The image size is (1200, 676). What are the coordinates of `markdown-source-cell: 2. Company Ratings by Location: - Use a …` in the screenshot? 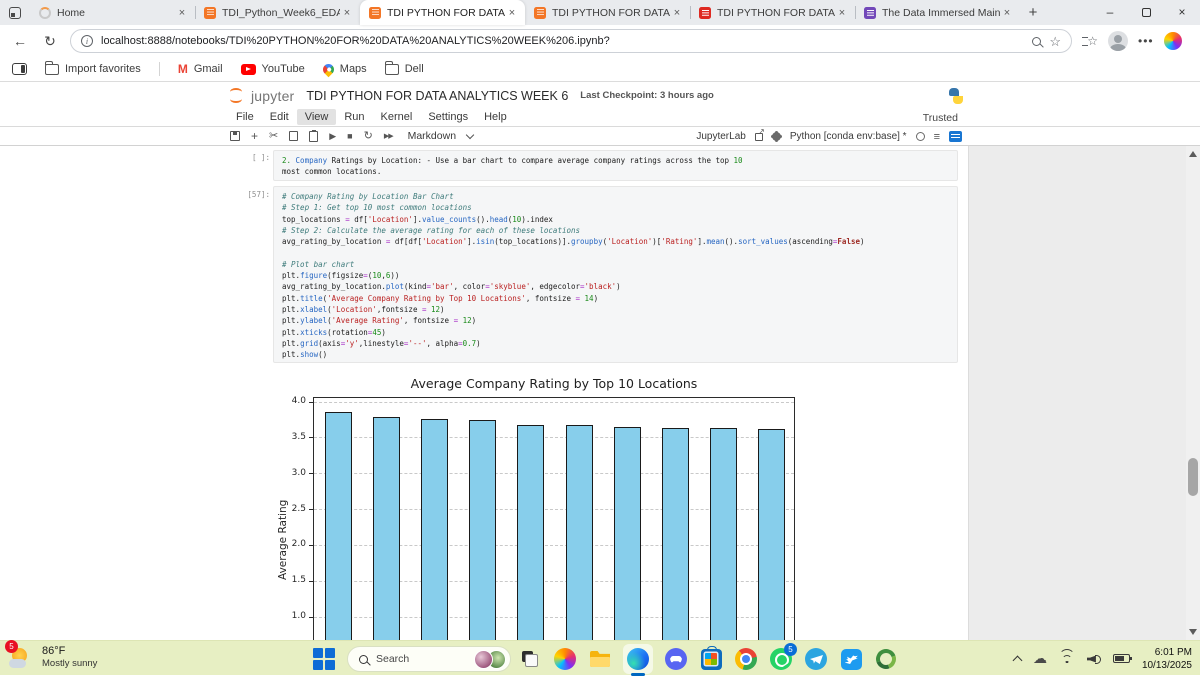 It's located at (615, 165).